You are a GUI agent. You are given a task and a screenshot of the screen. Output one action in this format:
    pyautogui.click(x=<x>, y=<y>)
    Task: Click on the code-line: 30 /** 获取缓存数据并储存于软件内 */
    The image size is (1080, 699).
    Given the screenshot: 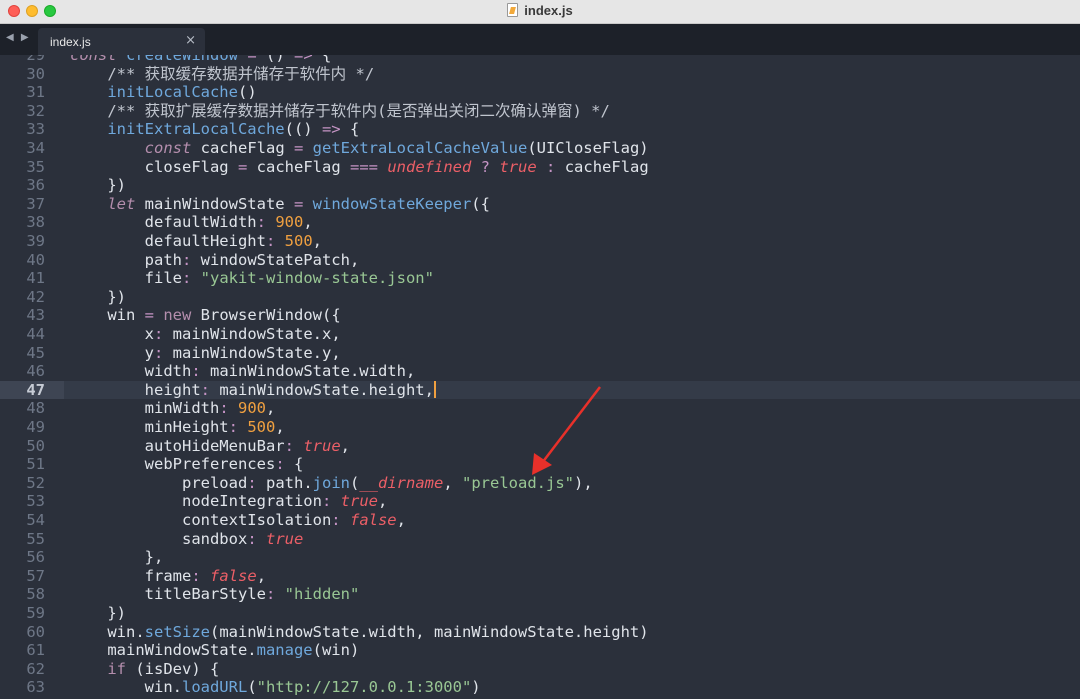 What is the action you would take?
    pyautogui.click(x=540, y=74)
    